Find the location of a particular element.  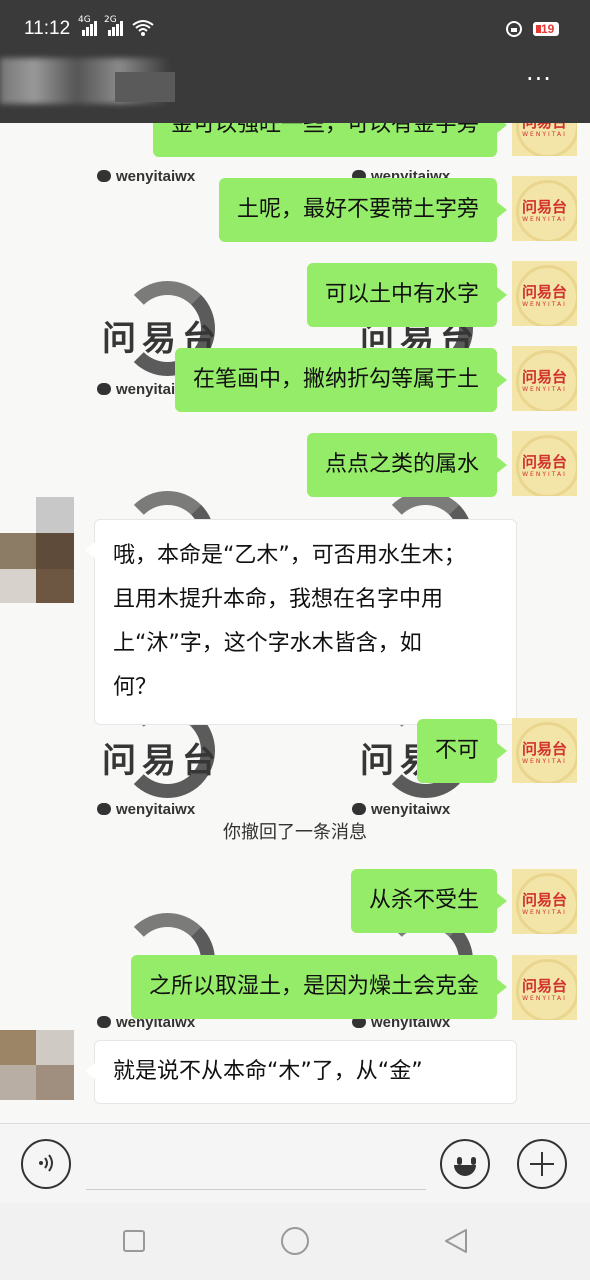

status-bar: 11:12 4G 2G 19 is located at coordinates (295, 30).